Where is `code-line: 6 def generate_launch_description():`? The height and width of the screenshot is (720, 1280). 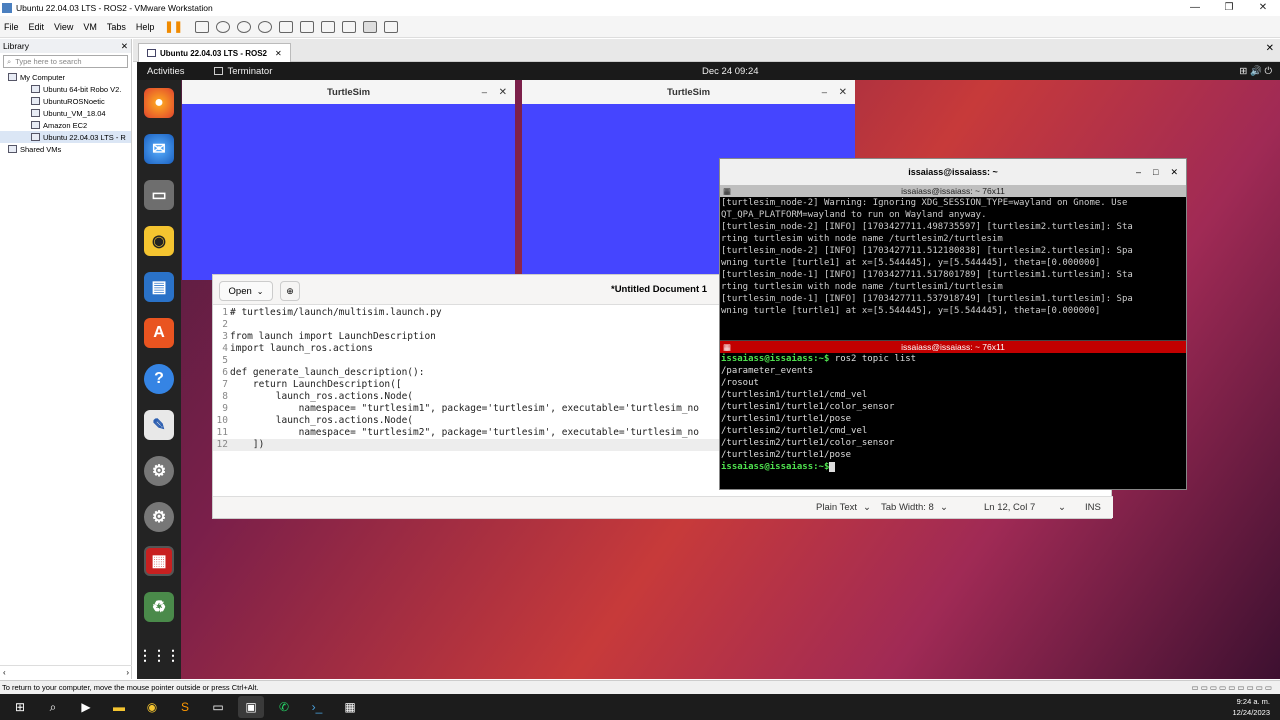
code-line: 6 def generate_launch_description(): is located at coordinates (483, 373).